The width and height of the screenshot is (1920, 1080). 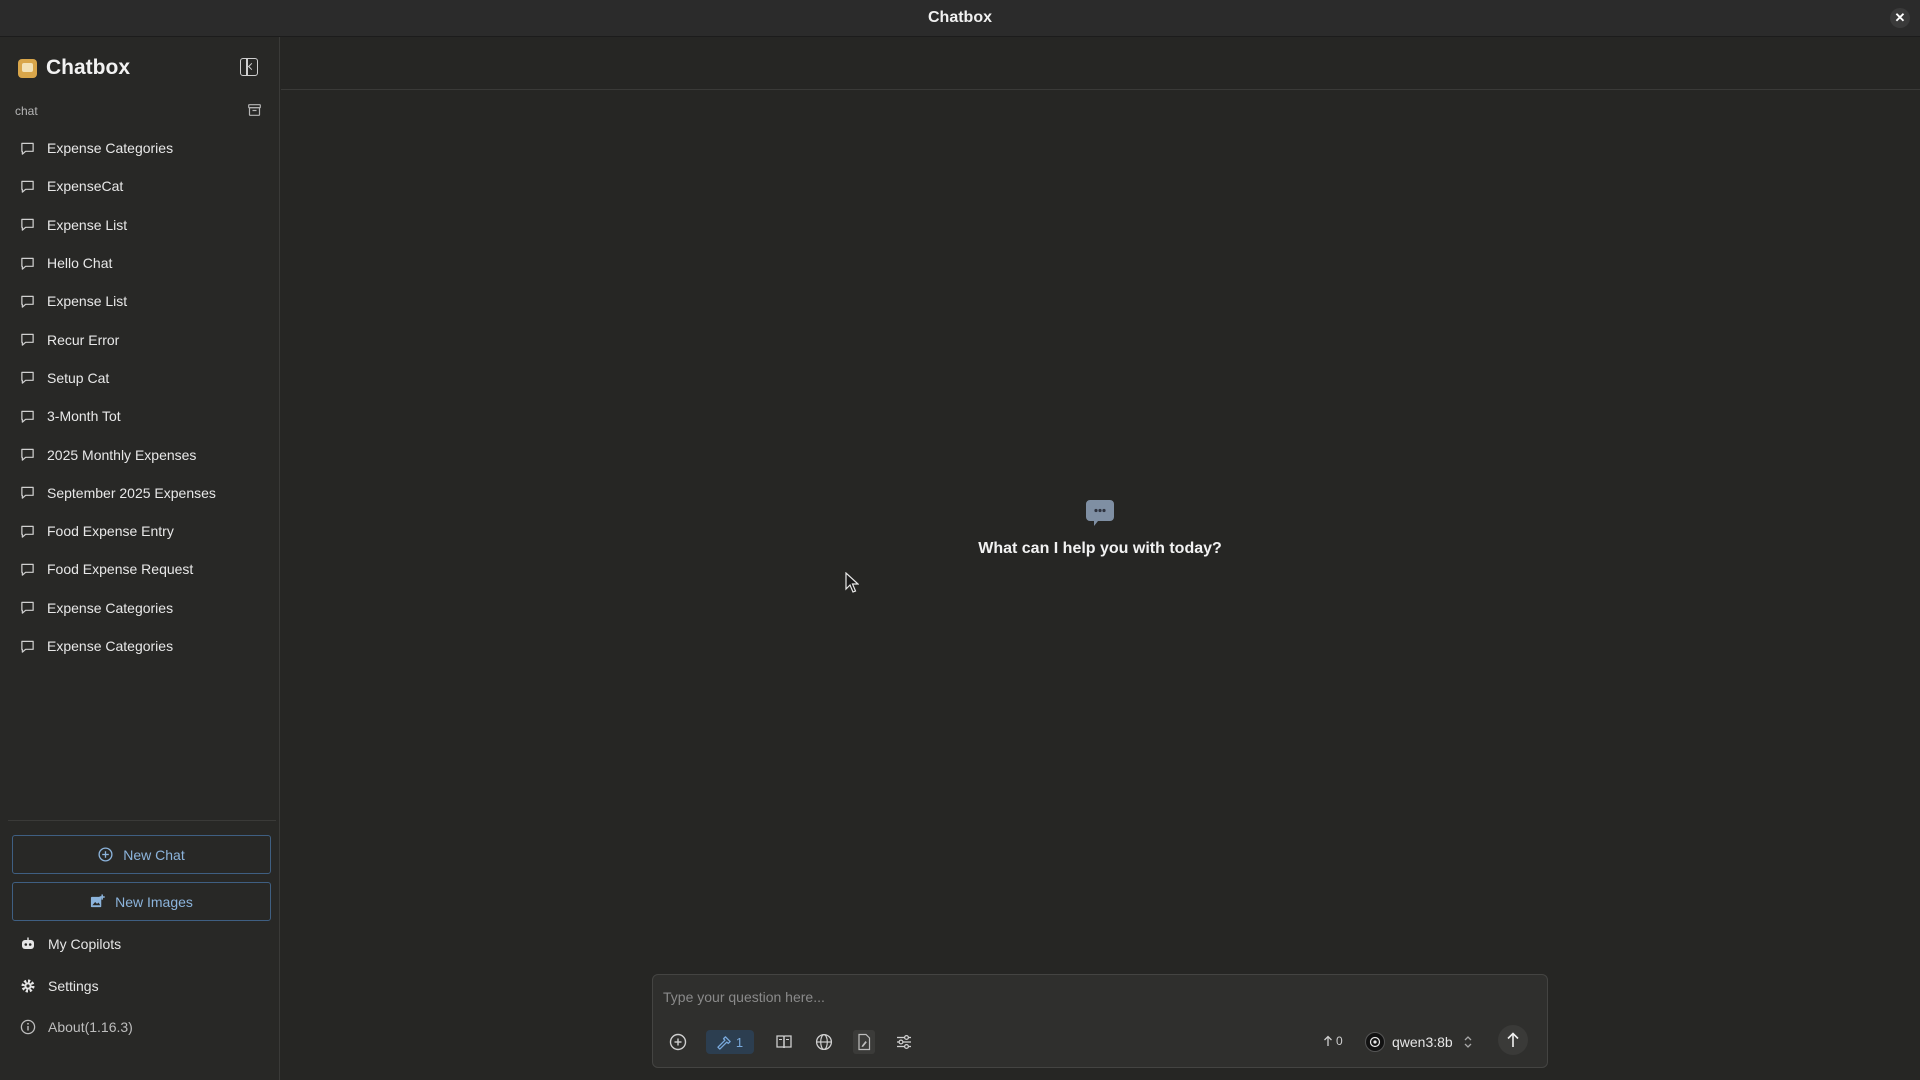 I want to click on mouse-cursor-icon, so click(x=852, y=582).